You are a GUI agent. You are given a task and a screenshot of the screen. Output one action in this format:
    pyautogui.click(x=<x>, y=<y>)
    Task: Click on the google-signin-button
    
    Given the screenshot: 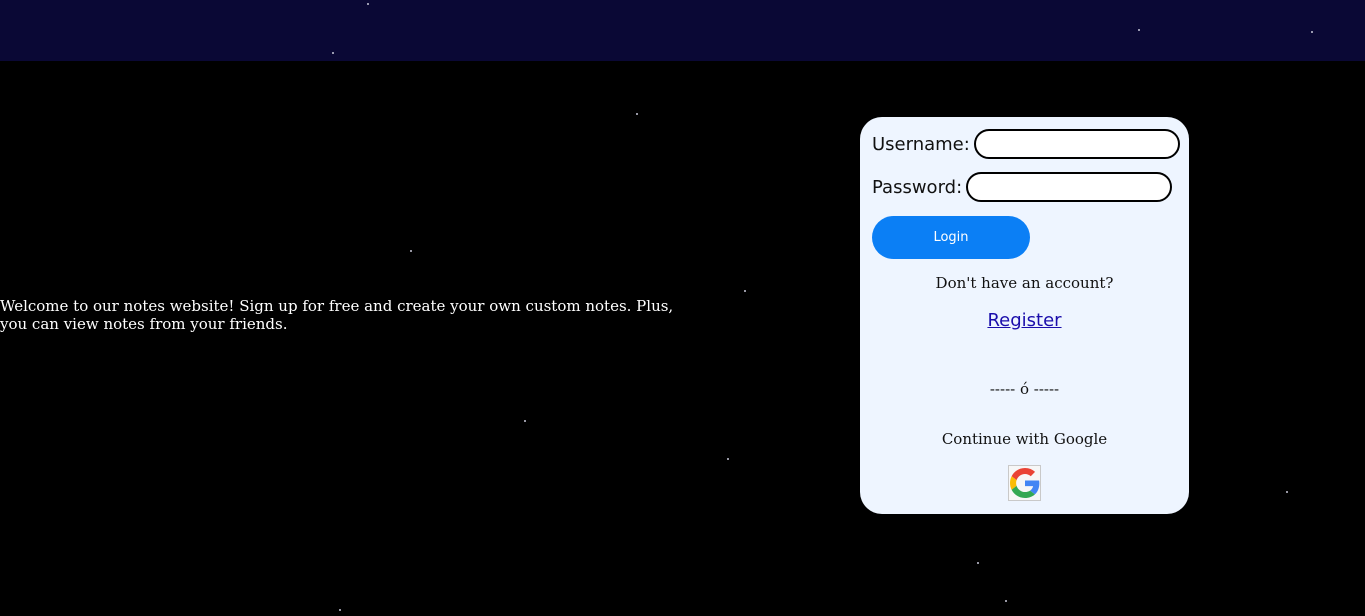 What is the action you would take?
    pyautogui.click(x=1024, y=483)
    